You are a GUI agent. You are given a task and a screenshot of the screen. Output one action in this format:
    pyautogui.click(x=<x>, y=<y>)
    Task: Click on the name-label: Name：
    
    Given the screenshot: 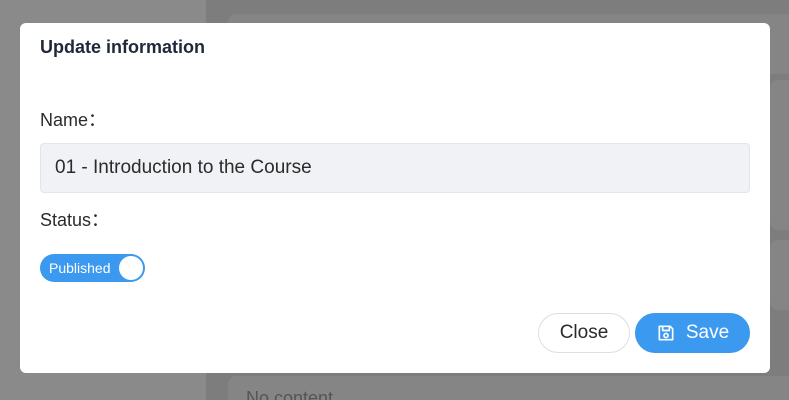 What is the action you would take?
    pyautogui.click(x=73, y=120)
    